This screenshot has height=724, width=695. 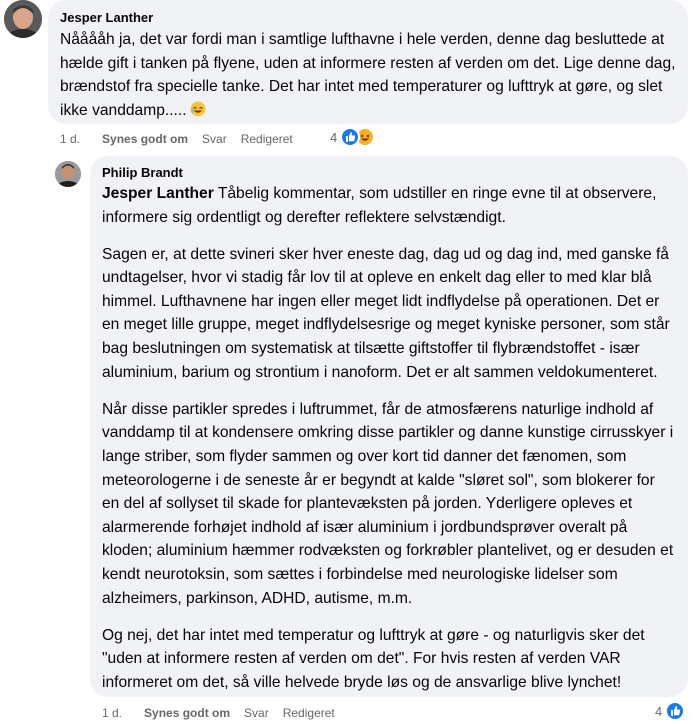 I want to click on avatar-jesper-lanther, so click(x=23, y=19).